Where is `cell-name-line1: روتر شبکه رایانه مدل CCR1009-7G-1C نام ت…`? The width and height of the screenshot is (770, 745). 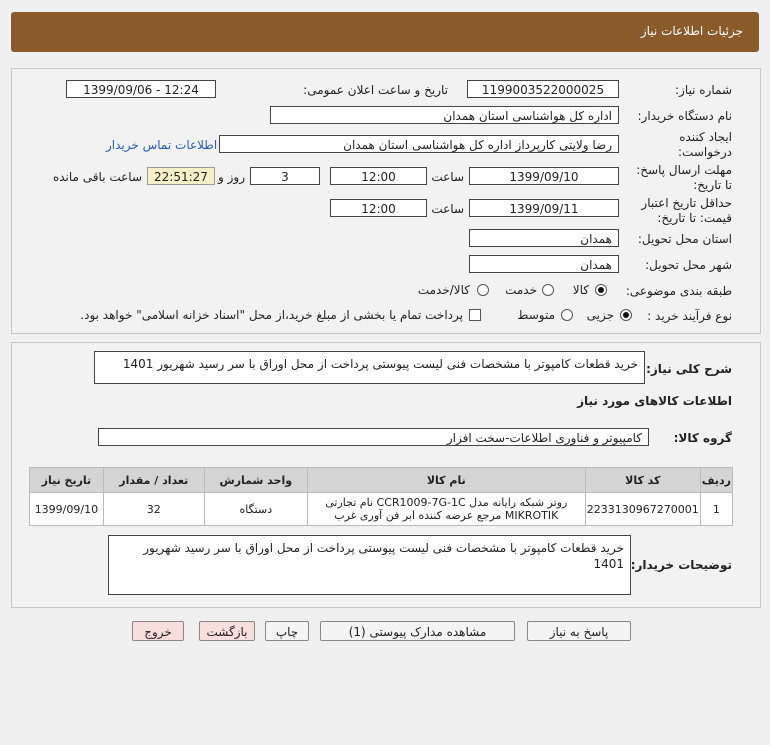 cell-name-line1: روتر شبکه رایانه مدل CCR1009-7G-1C نام ت… is located at coordinates (446, 502).